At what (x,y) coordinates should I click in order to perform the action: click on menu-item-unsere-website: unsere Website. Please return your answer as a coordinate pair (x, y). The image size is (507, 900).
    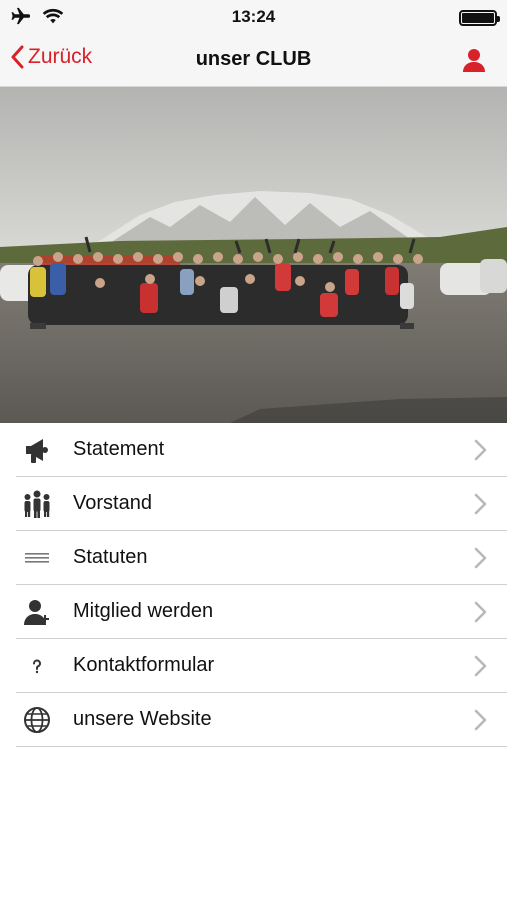
    Looking at the image, I should click on (253, 720).